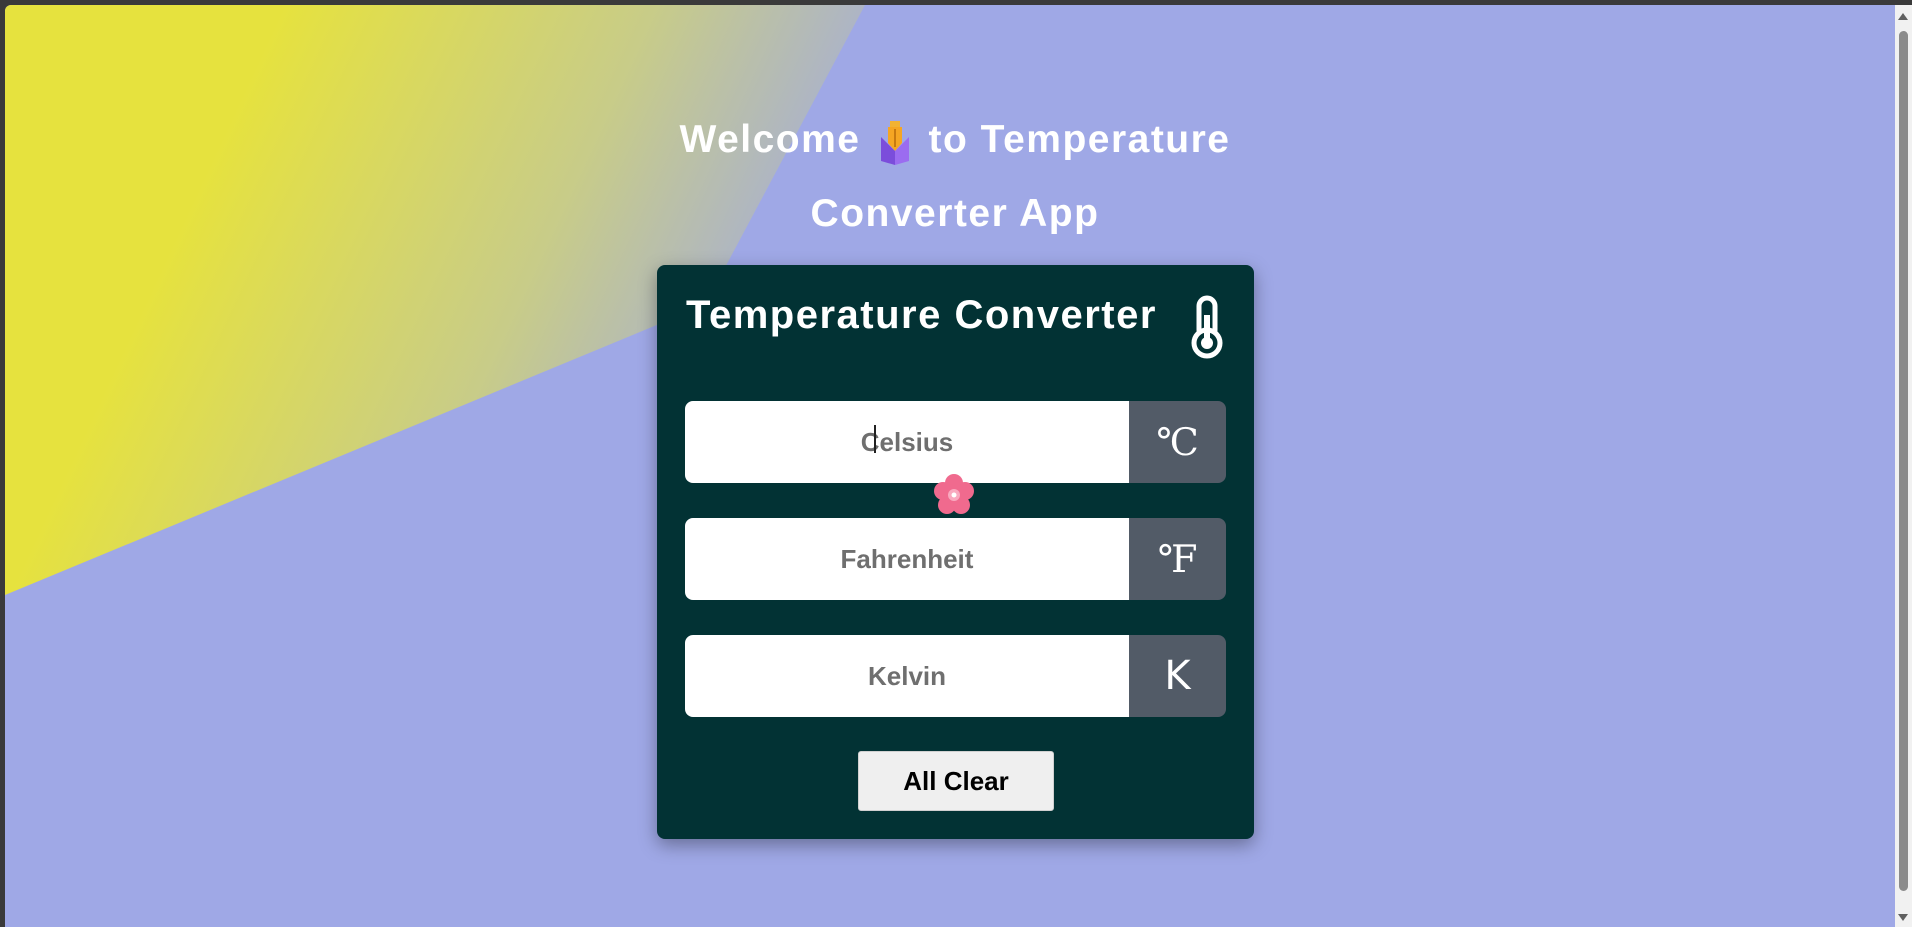  What do you see at coordinates (955, 213) in the screenshot?
I see `welcome-text-line2: Converter App` at bounding box center [955, 213].